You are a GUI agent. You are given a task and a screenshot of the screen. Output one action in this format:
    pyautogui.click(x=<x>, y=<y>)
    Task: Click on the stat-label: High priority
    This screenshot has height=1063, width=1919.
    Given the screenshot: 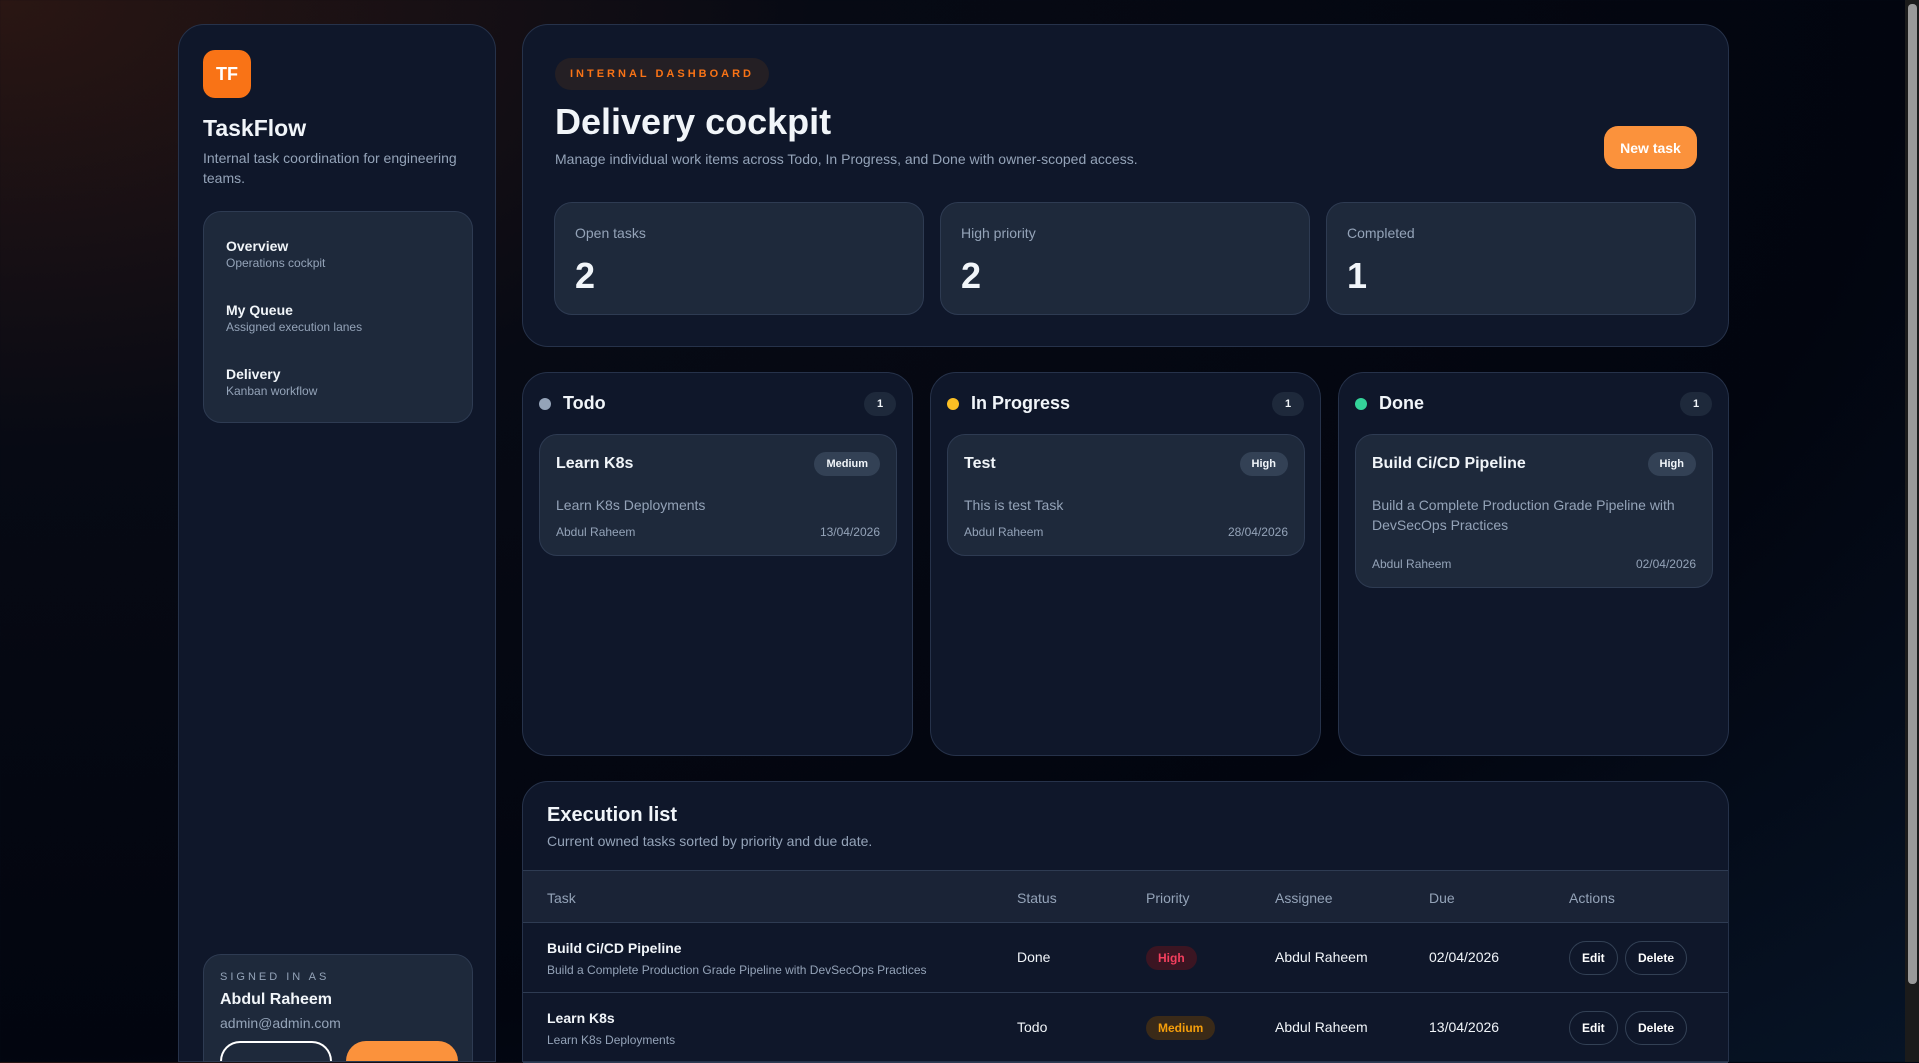 What is the action you would take?
    pyautogui.click(x=998, y=233)
    